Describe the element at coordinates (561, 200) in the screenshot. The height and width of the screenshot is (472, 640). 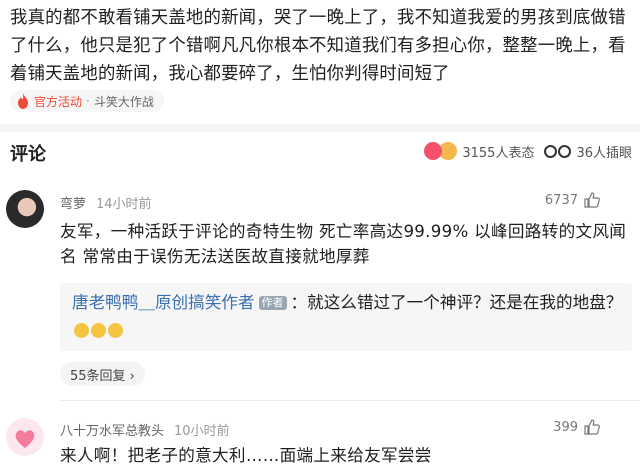
I see `likes-count: 6737` at that location.